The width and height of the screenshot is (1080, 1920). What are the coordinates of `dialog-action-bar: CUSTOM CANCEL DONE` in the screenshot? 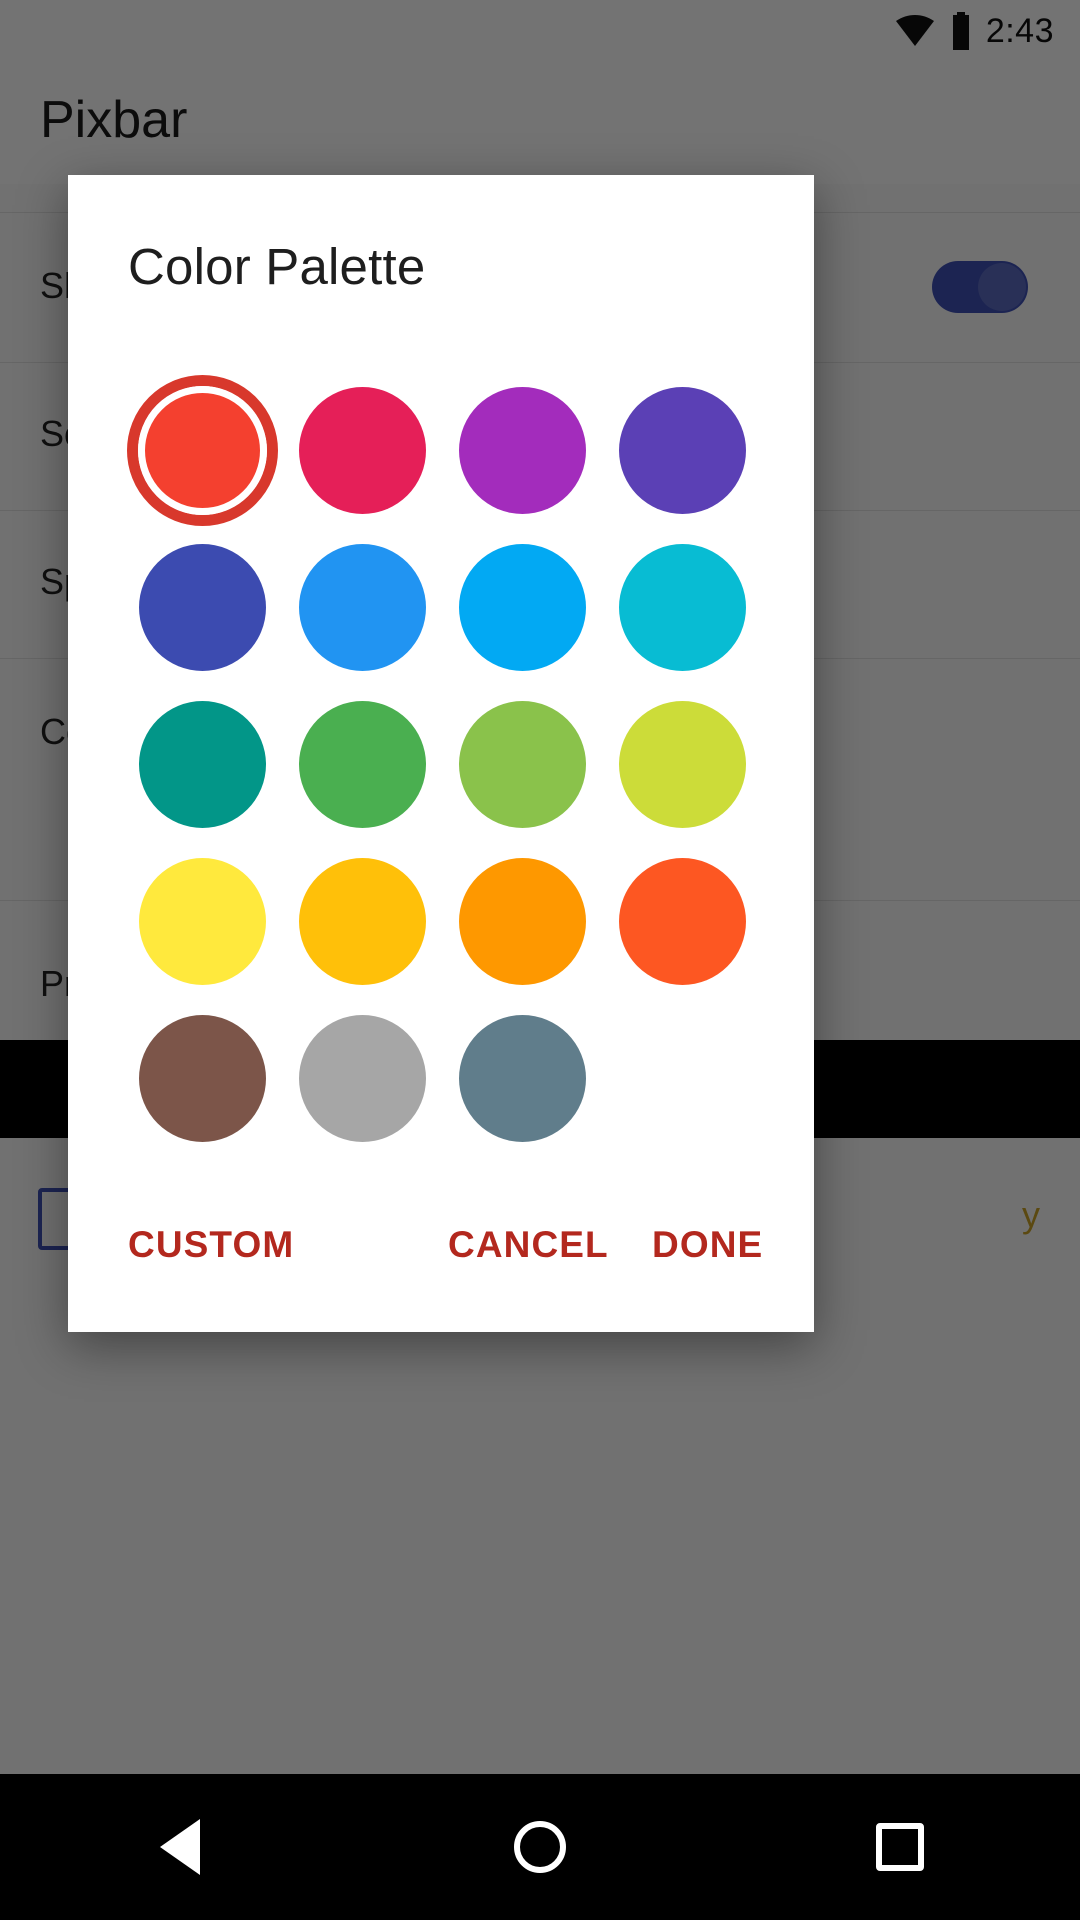 It's located at (441, 1253).